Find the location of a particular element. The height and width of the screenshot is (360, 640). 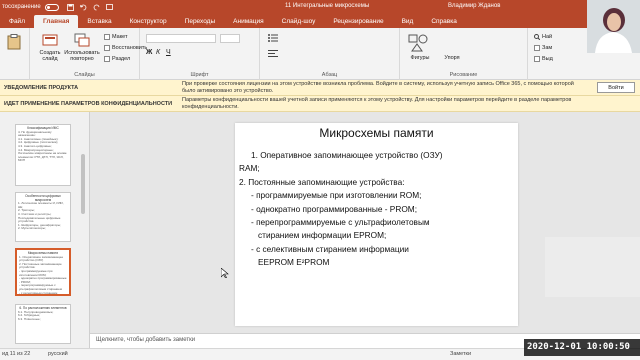

align-left-icon is located at coordinates (273, 54).